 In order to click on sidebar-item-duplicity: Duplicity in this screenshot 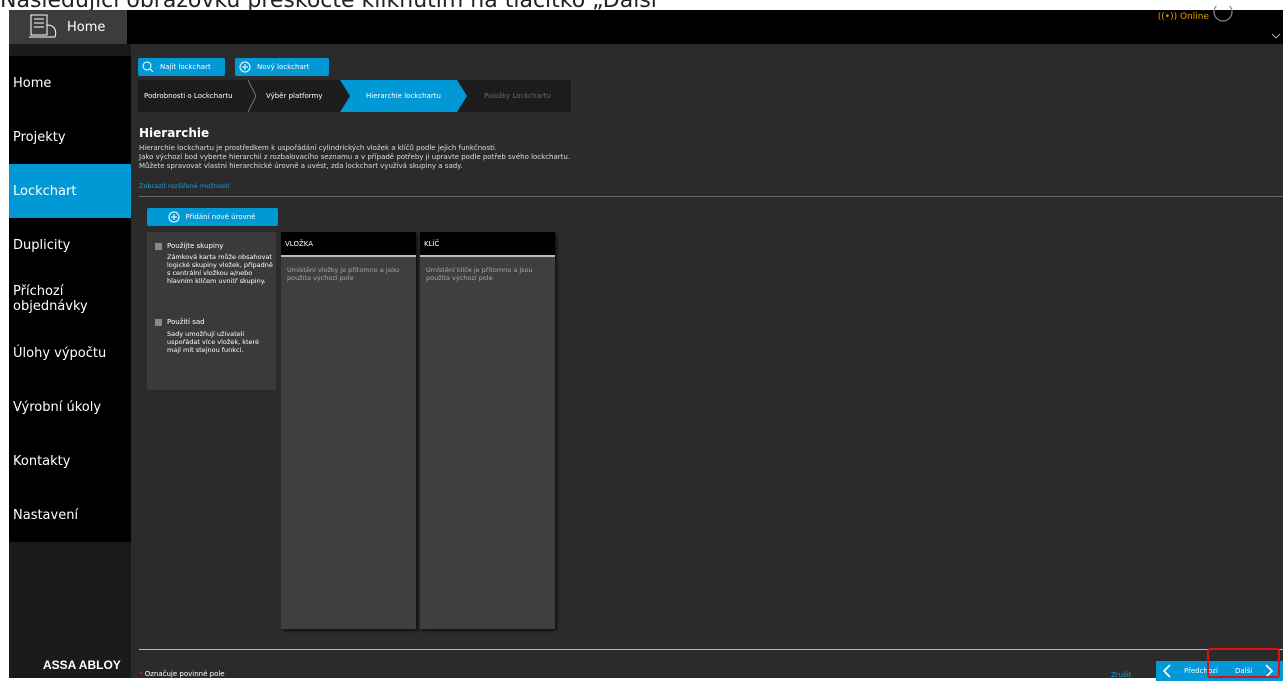, I will do `click(70, 245)`.